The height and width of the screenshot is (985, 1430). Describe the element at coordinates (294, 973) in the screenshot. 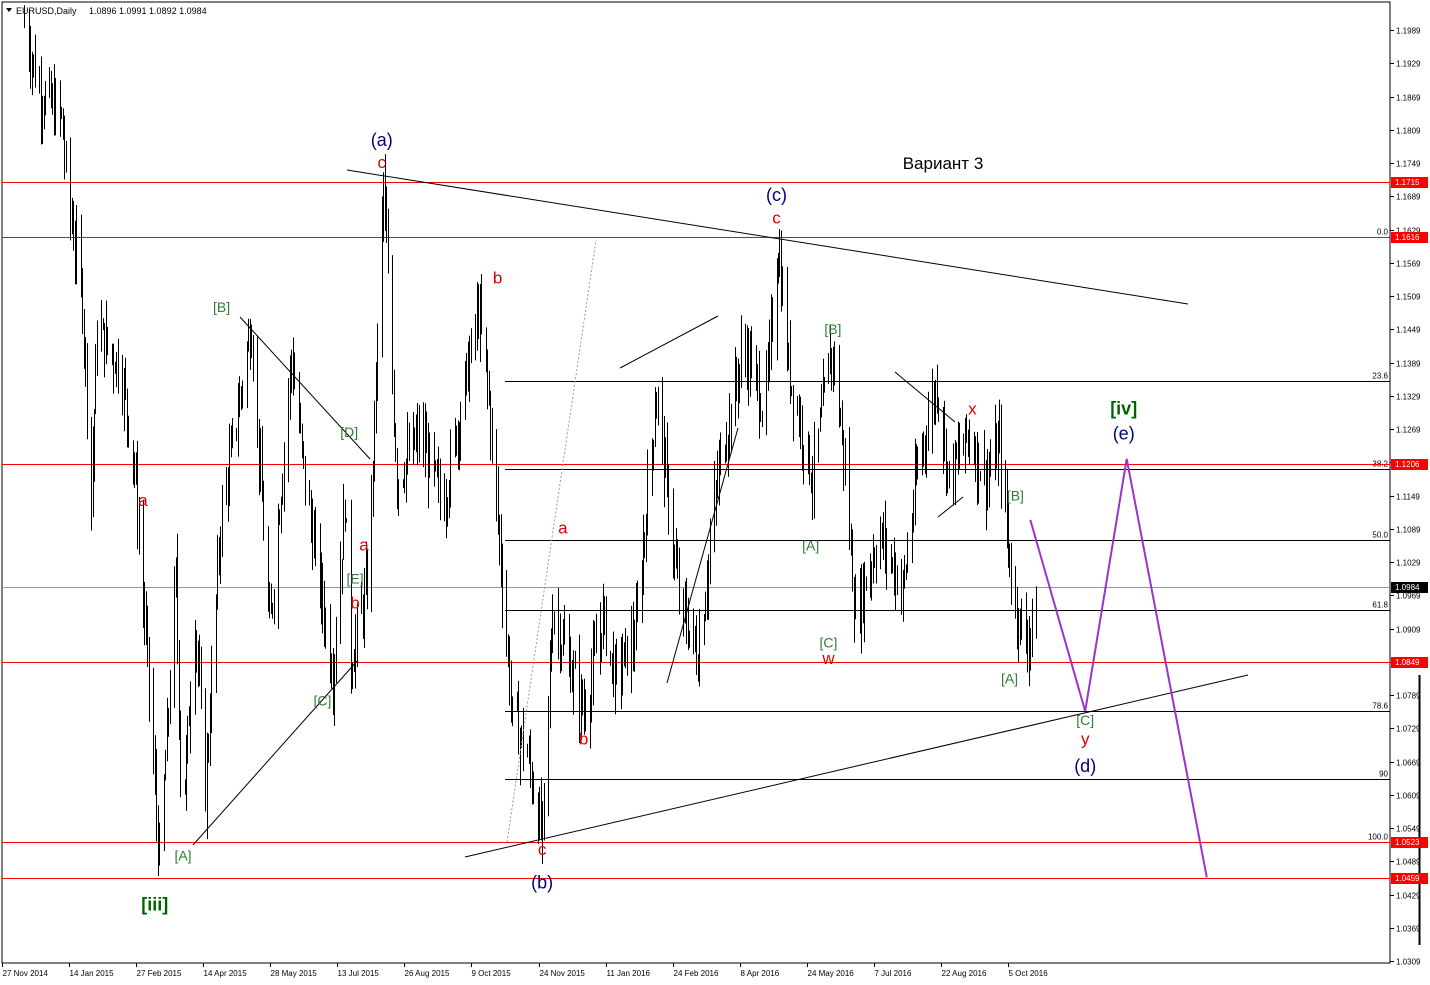

I see `x-tick-label: 28 May 2015` at that location.